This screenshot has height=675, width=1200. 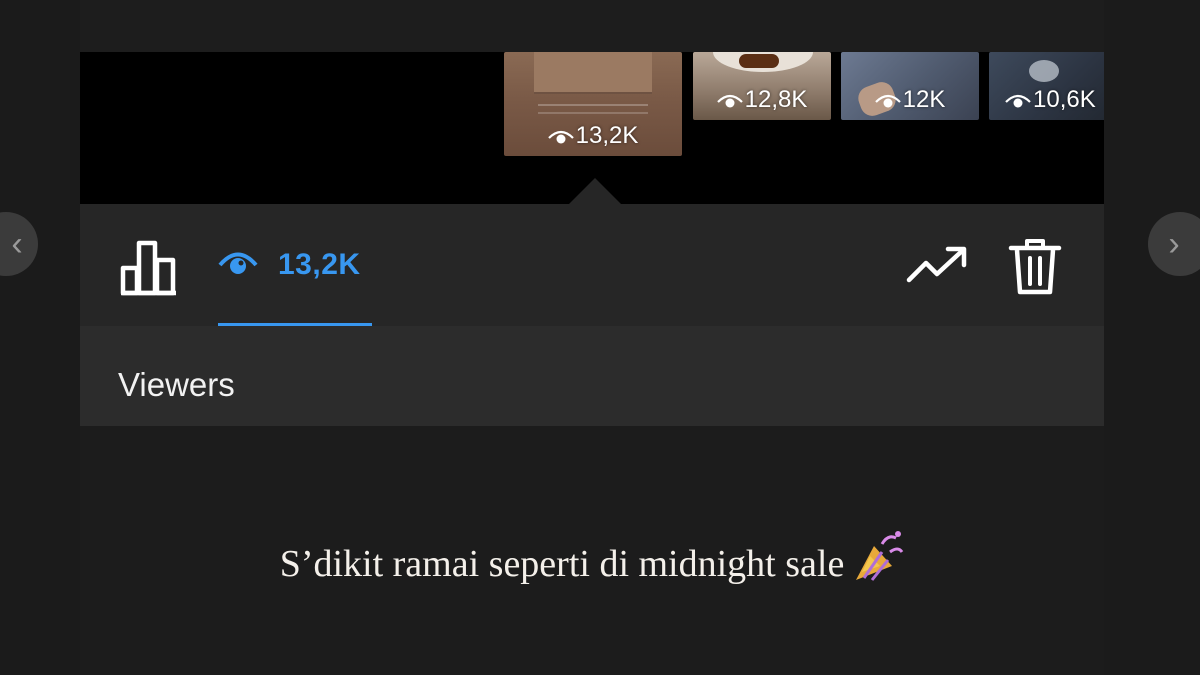 What do you see at coordinates (17, 244) in the screenshot?
I see `chevron-left-icon: ‹` at bounding box center [17, 244].